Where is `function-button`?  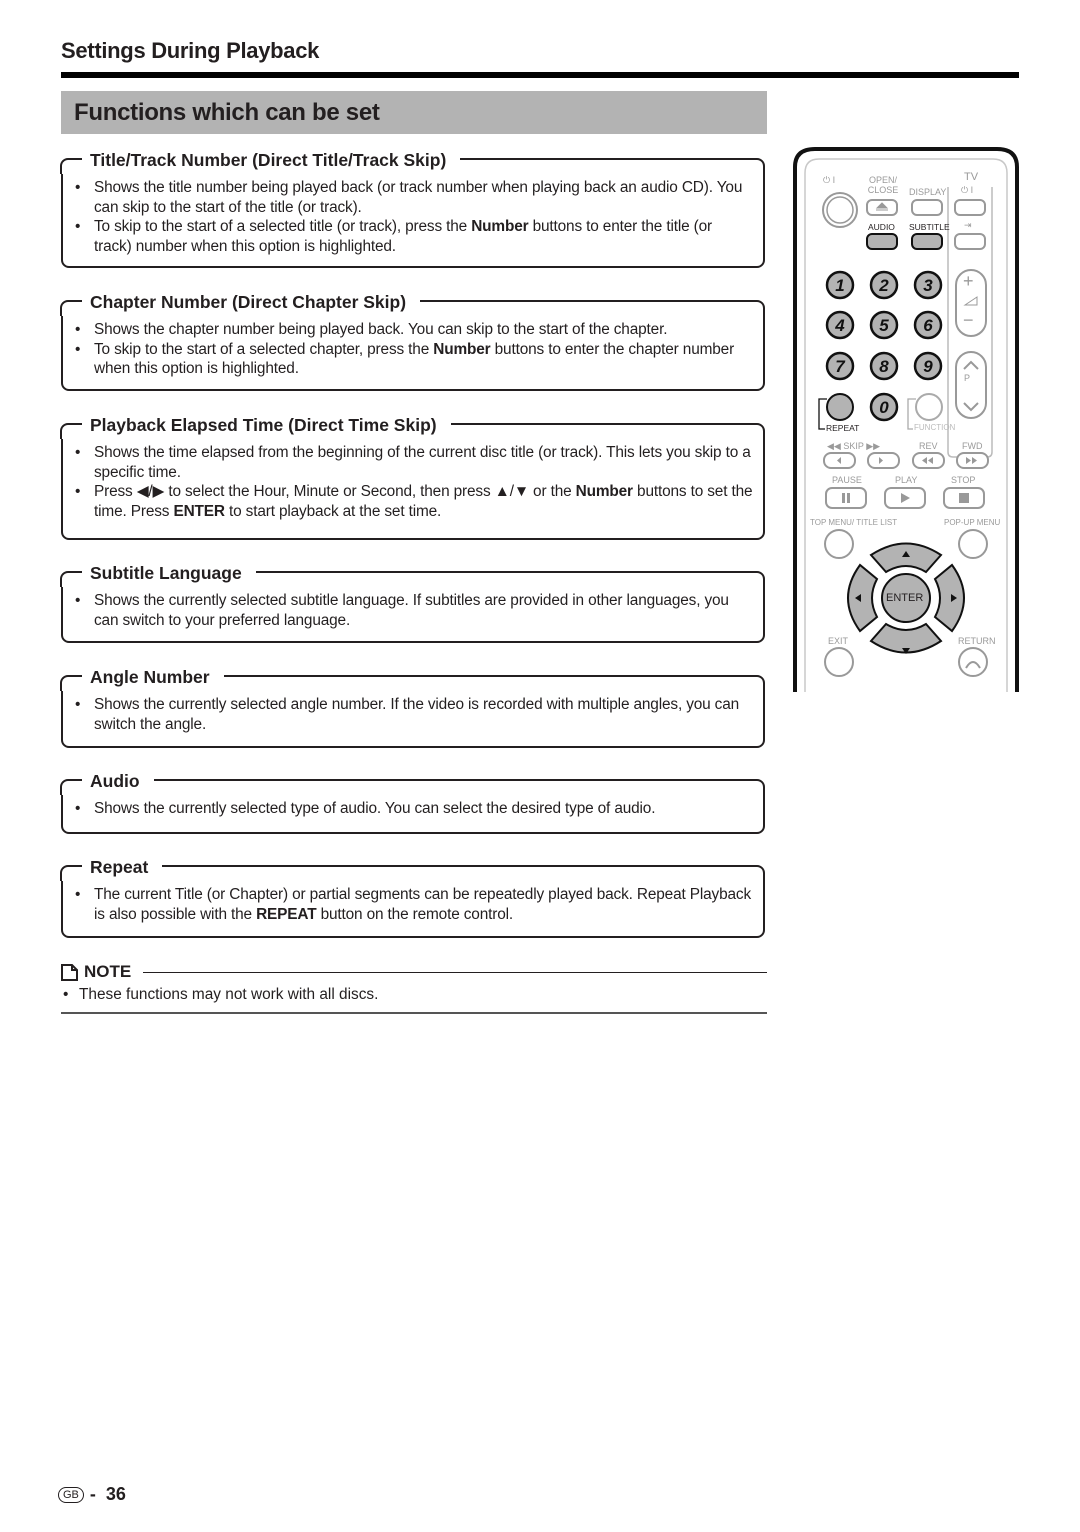 function-button is located at coordinates (929, 407).